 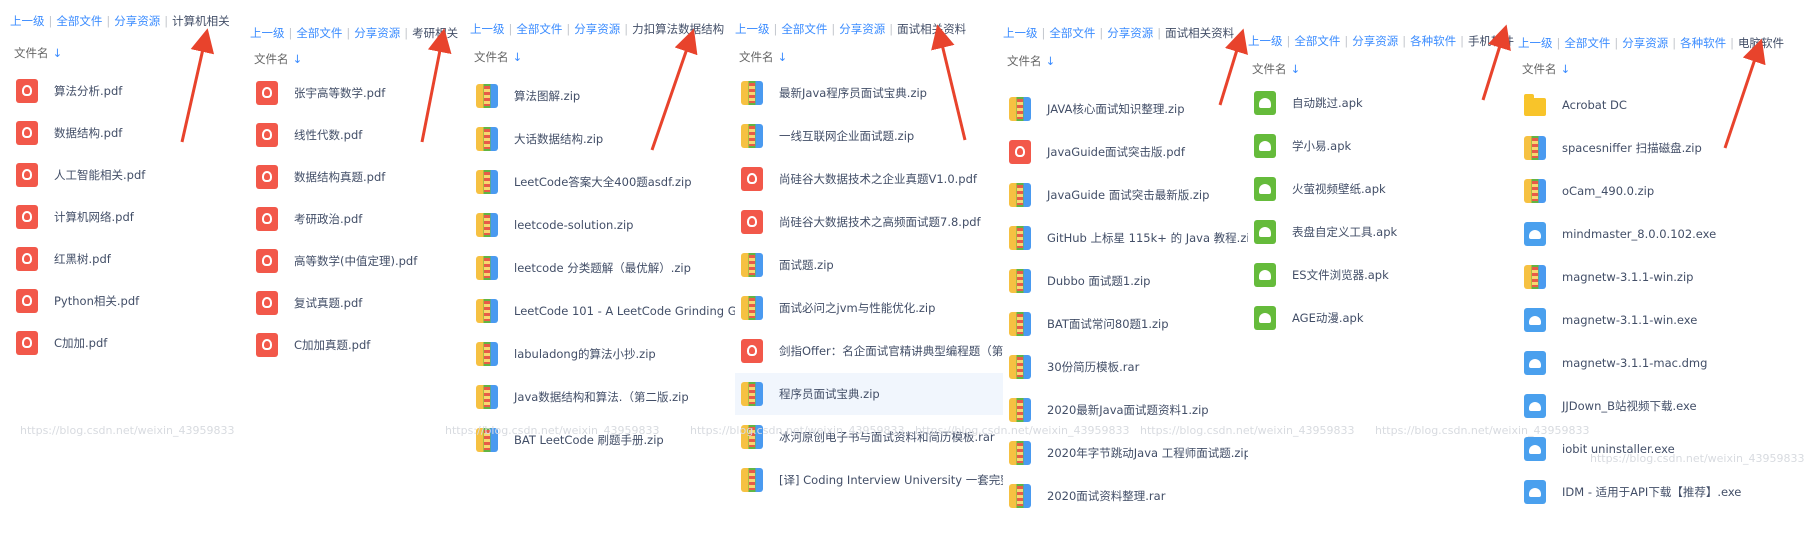 I want to click on file-row: 大话数据结构.zip, so click(x=602, y=139).